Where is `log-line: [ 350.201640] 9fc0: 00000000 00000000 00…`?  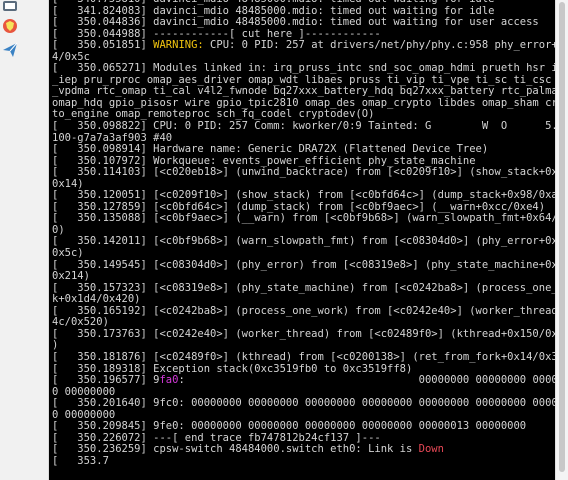
log-line: [ 350.201640] 9fc0: 00000000 00000000 00… is located at coordinates (303, 403).